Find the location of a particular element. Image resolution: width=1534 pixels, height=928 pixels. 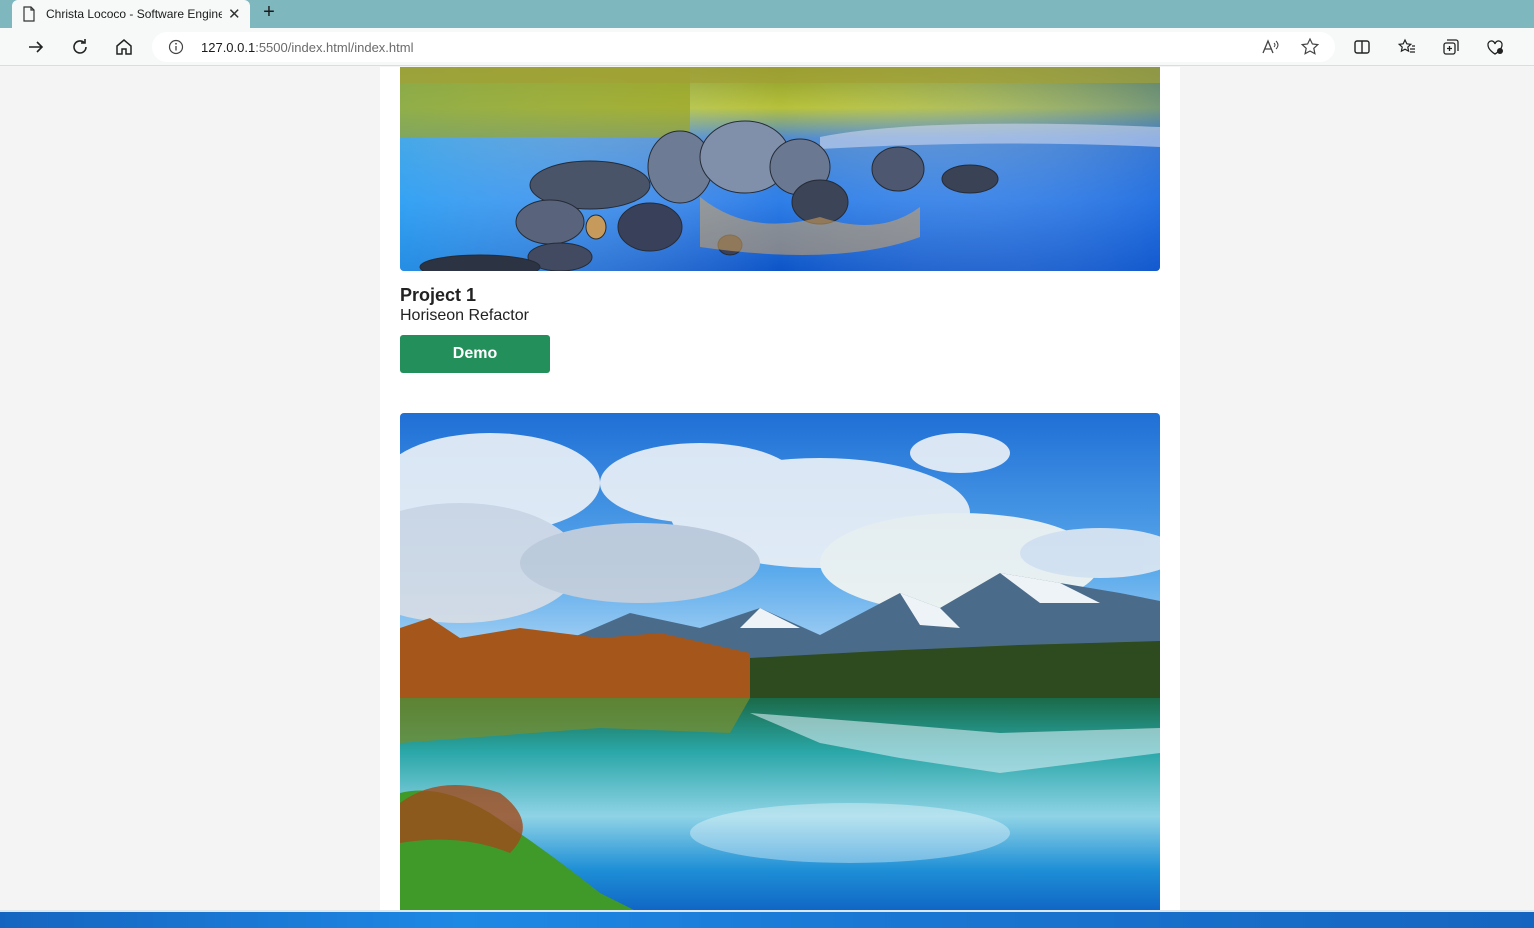

project-subtitle: Horiseon Refactor is located at coordinates (464, 315).